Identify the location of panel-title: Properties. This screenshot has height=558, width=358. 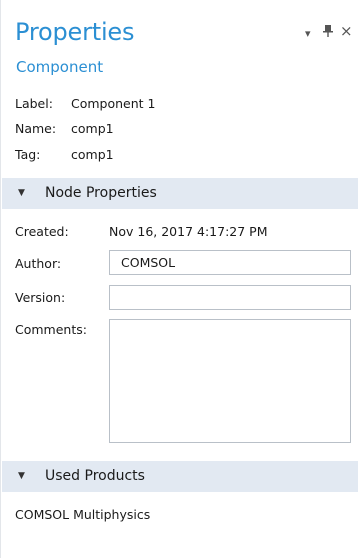
(75, 32).